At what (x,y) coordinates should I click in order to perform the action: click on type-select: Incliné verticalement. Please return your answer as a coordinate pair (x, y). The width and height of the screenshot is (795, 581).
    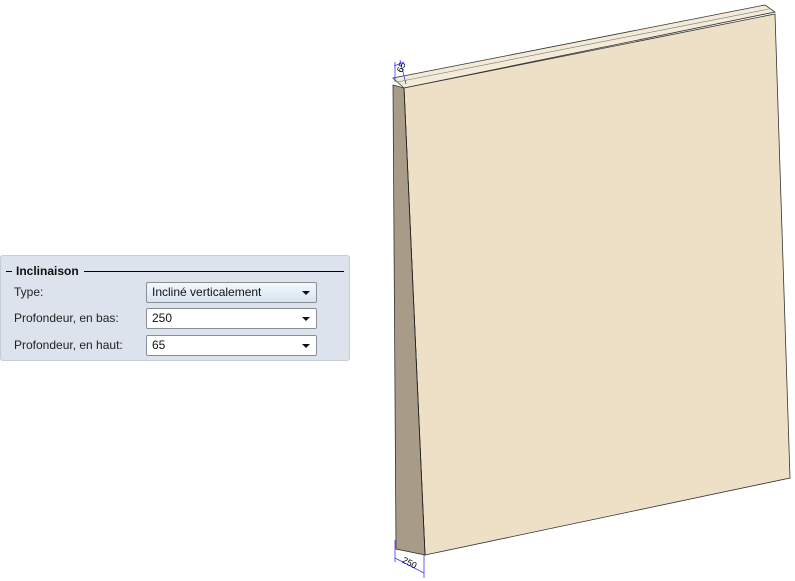
    Looking at the image, I should click on (231, 292).